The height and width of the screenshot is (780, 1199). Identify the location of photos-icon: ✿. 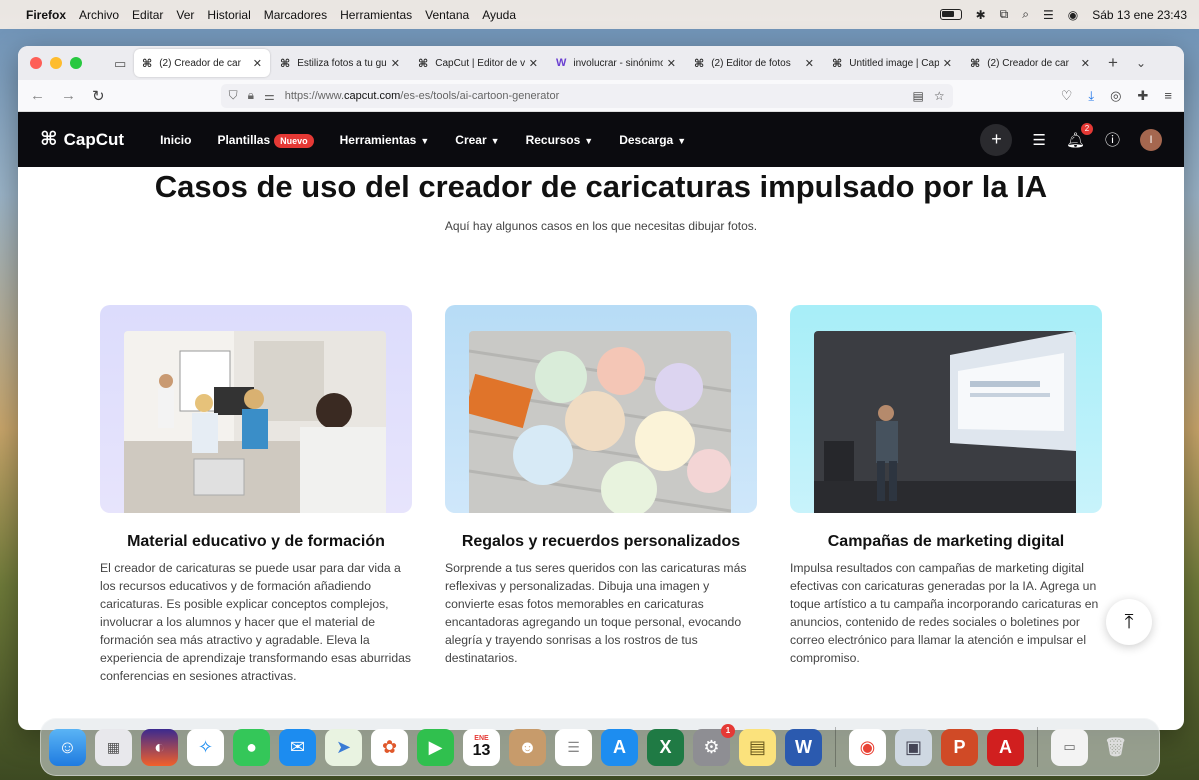
(389, 747).